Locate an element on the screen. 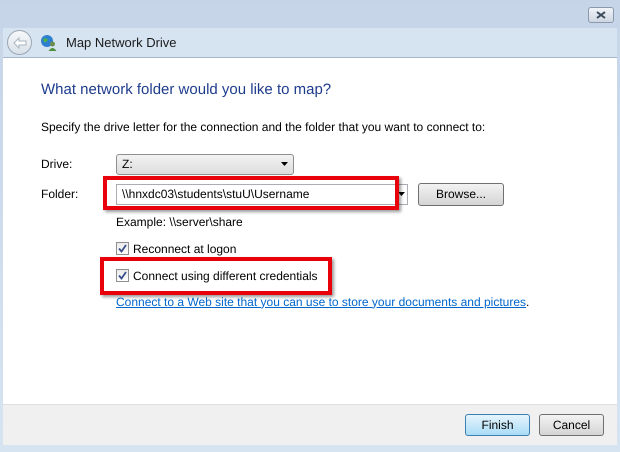 This screenshot has width=620, height=452. heading: What network folder would you like to map? is located at coordinates (186, 90).